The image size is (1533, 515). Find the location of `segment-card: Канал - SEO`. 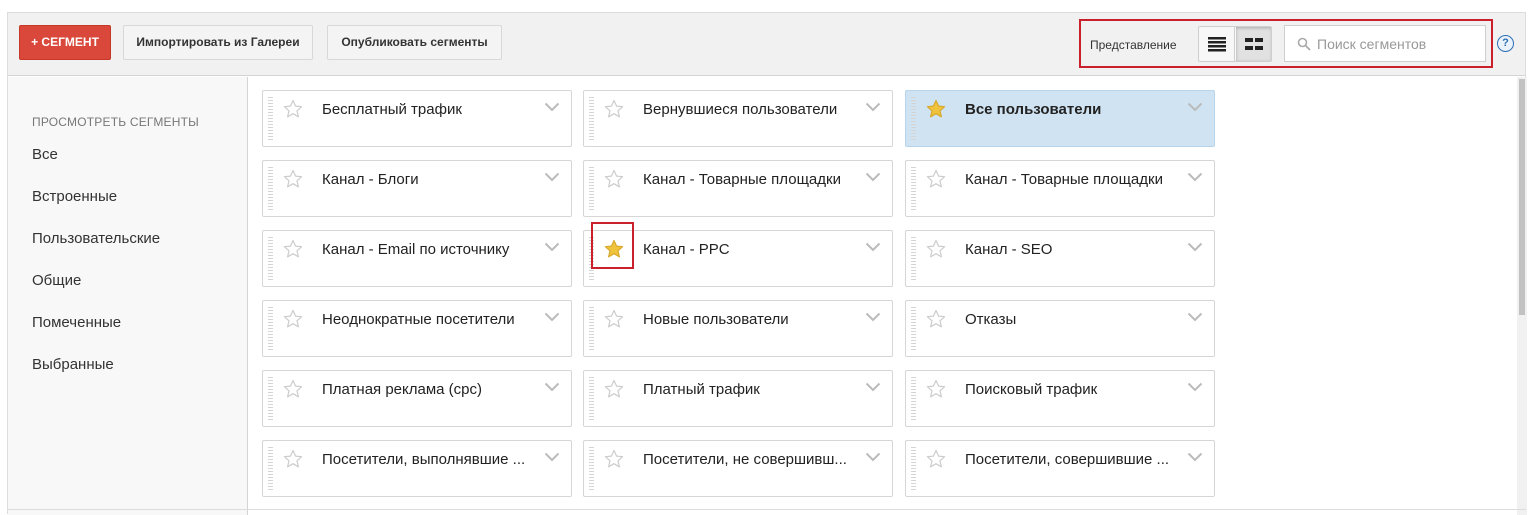

segment-card: Канал - SEO is located at coordinates (1060, 258).